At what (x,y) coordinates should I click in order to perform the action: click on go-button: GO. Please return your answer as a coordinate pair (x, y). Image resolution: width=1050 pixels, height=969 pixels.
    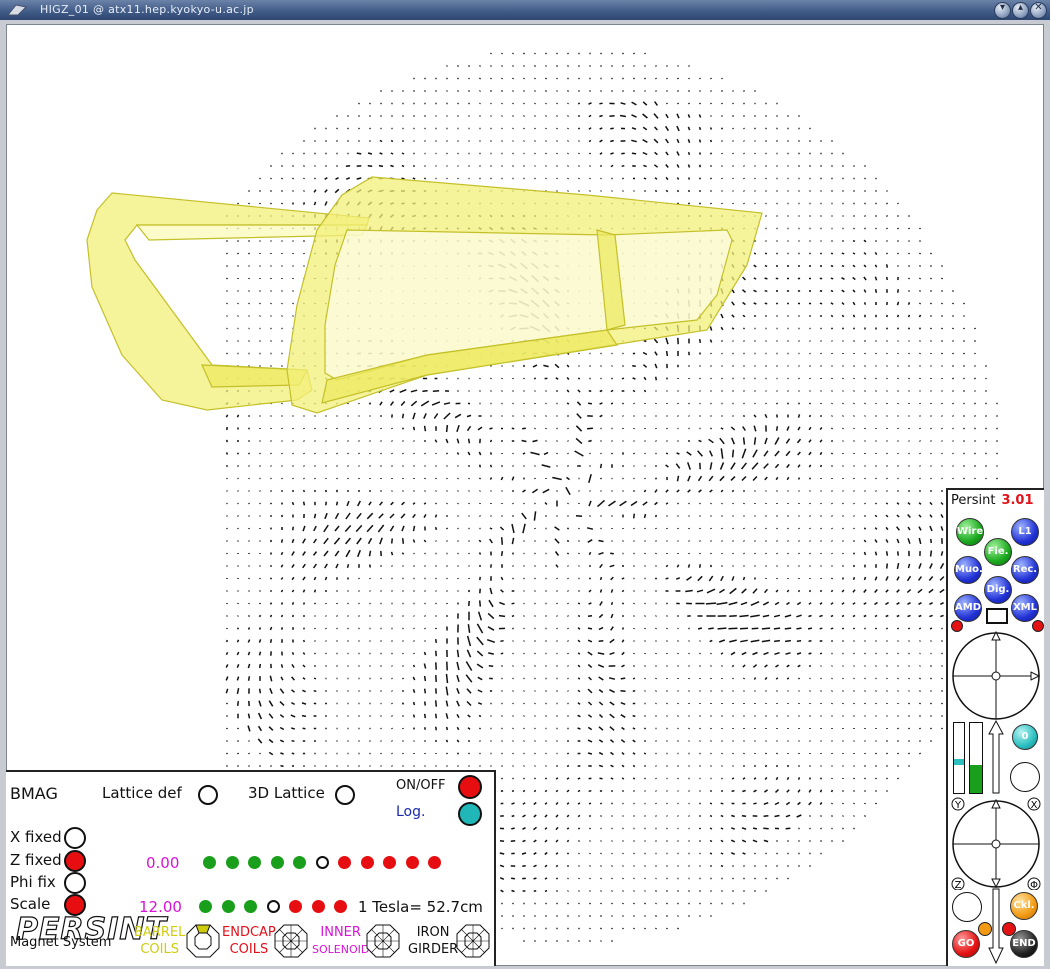
    Looking at the image, I should click on (966, 944).